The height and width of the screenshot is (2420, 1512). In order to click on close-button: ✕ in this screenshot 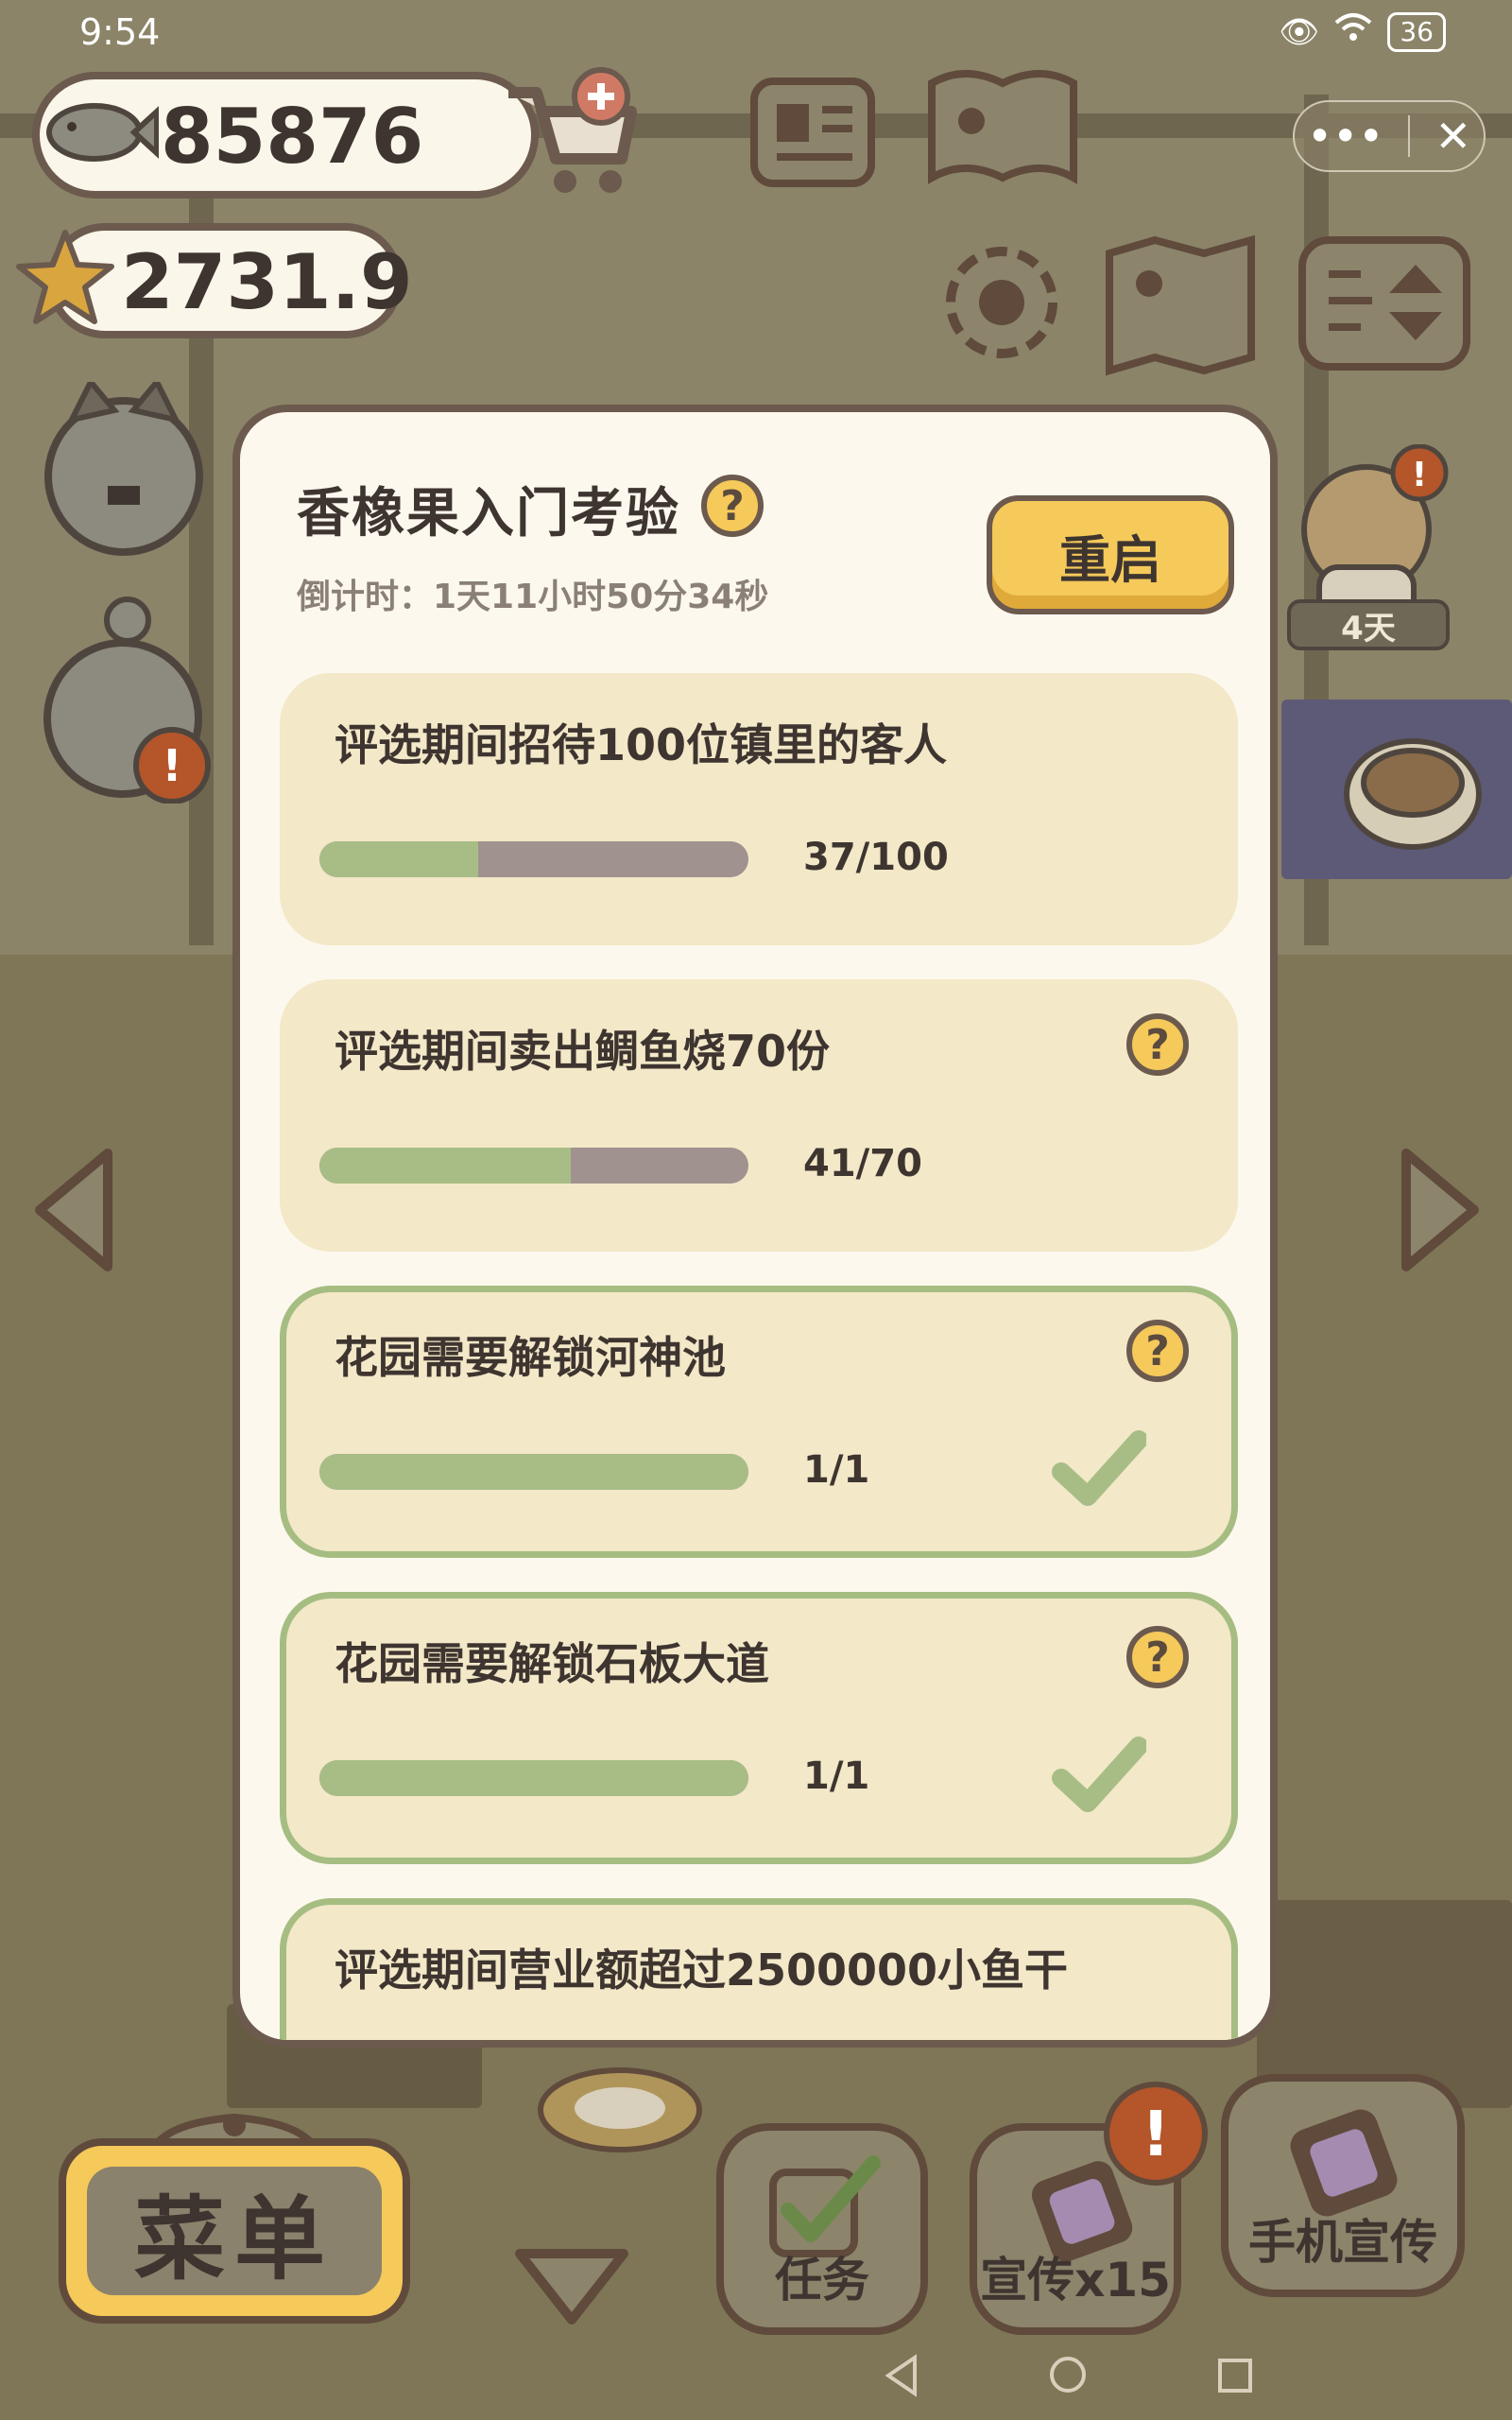, I will do `click(1453, 137)`.